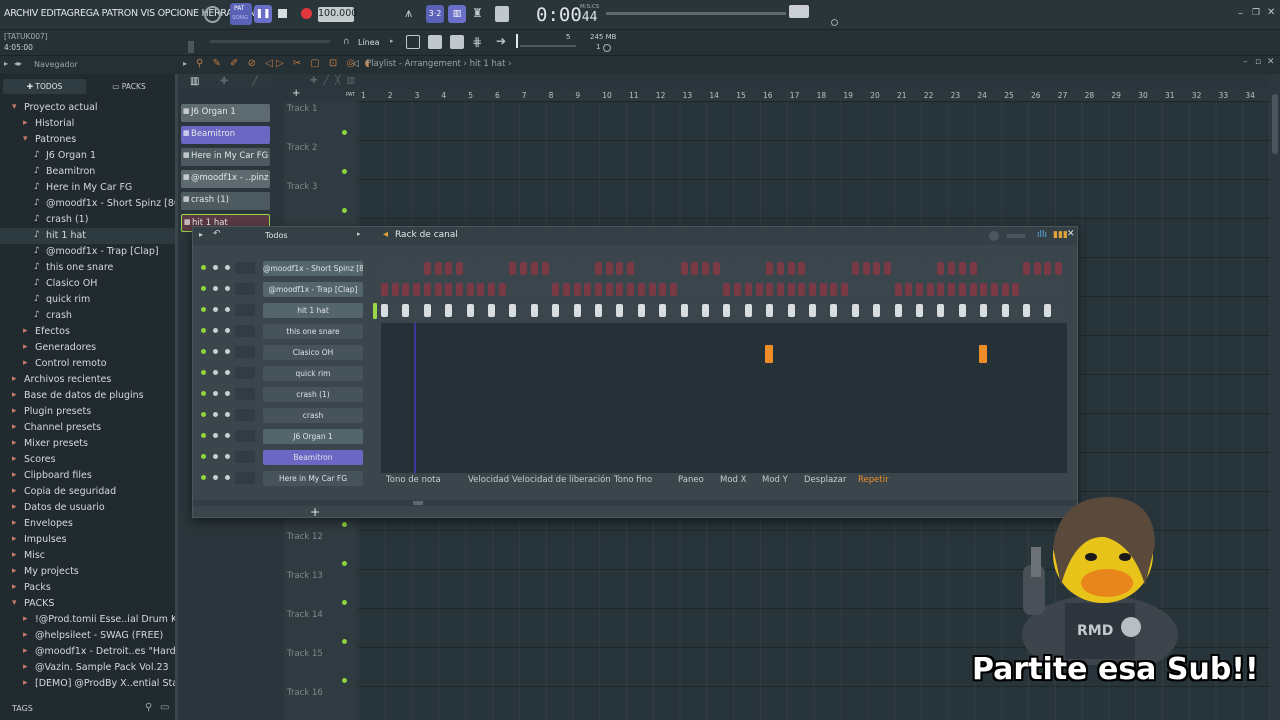 This screenshot has width=1280, height=720. I want to click on graph-tab: Velocidad, so click(488, 480).